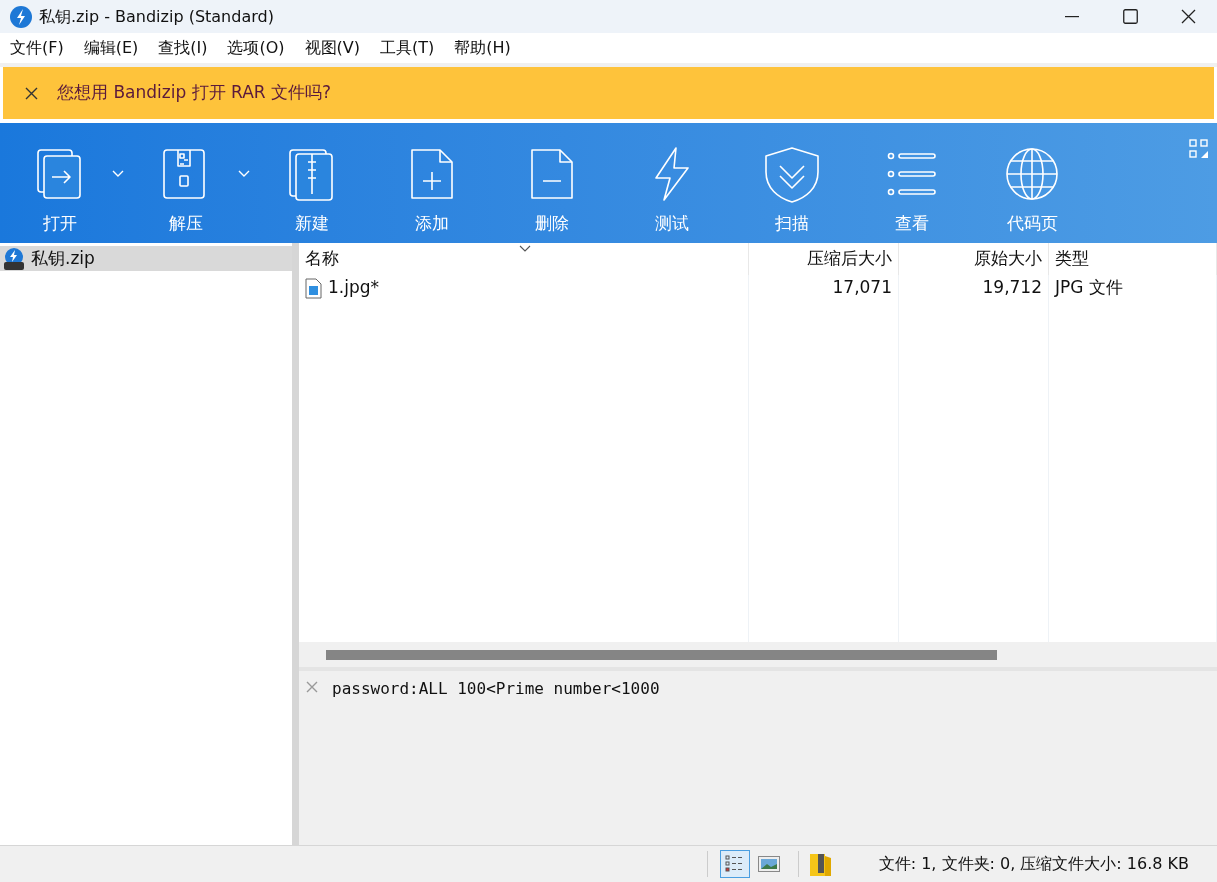  What do you see at coordinates (525, 248) in the screenshot?
I see `sort-caret-icon` at bounding box center [525, 248].